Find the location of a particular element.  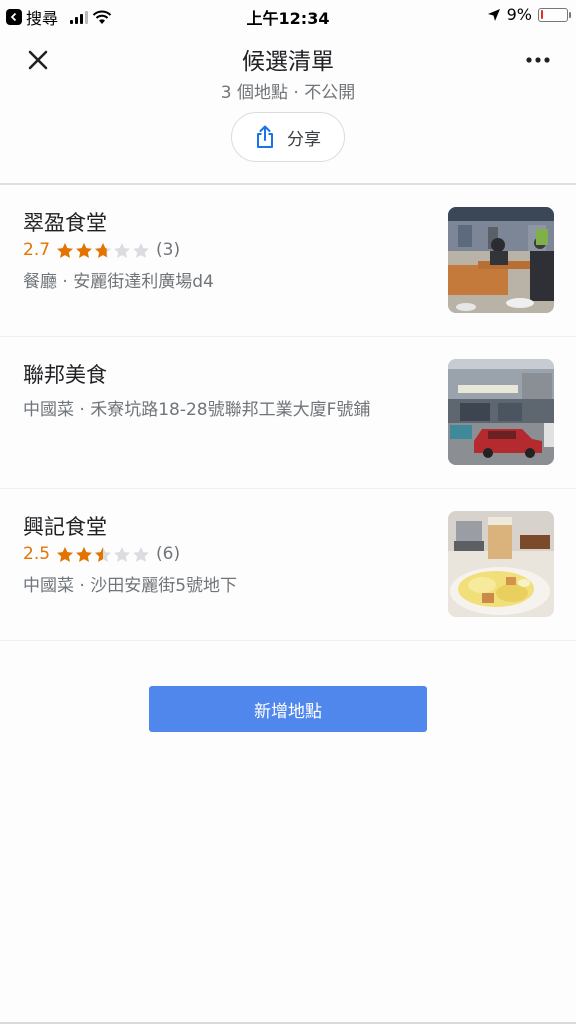

share-label: 分享 is located at coordinates (304, 139).